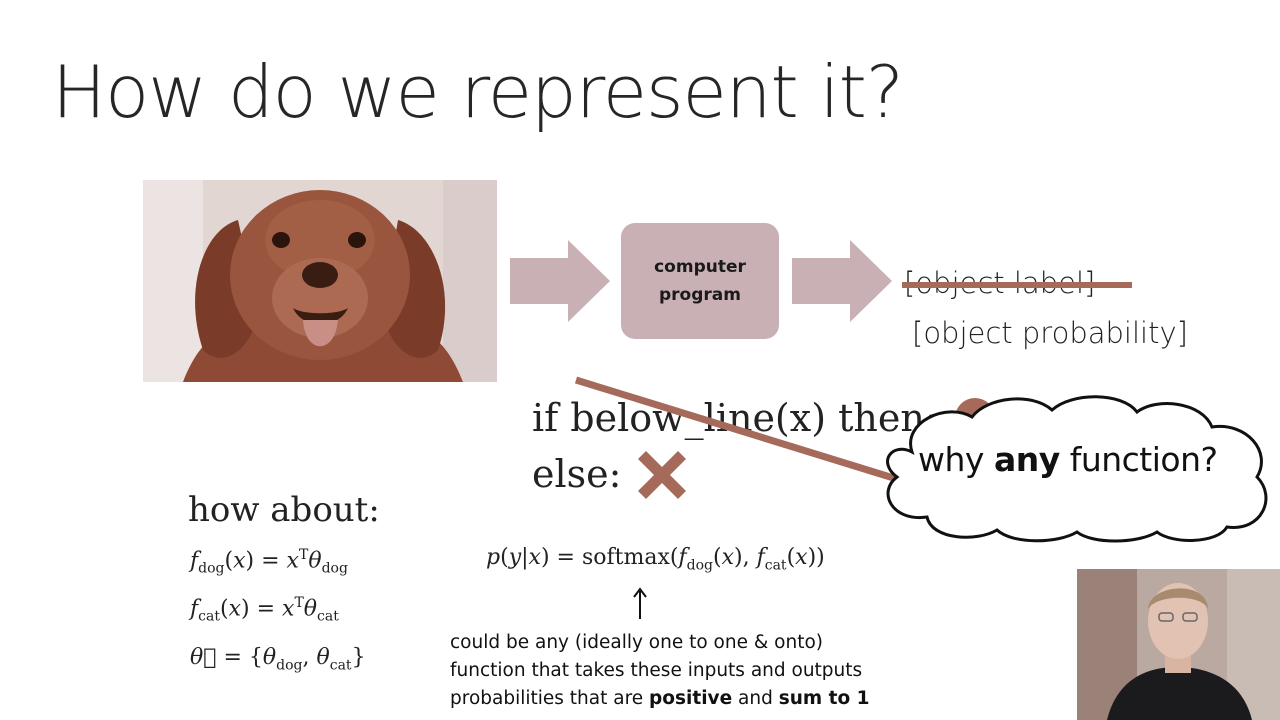  What do you see at coordinates (1026, 459) in the screenshot?
I see `cloud-text-emphasis: any` at bounding box center [1026, 459].